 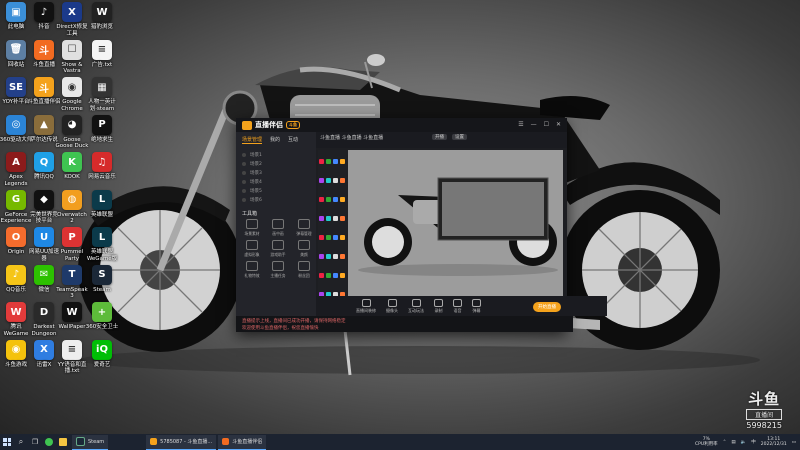 I want to click on desktop-icon: ♪ 抖音, so click(x=44, y=16).